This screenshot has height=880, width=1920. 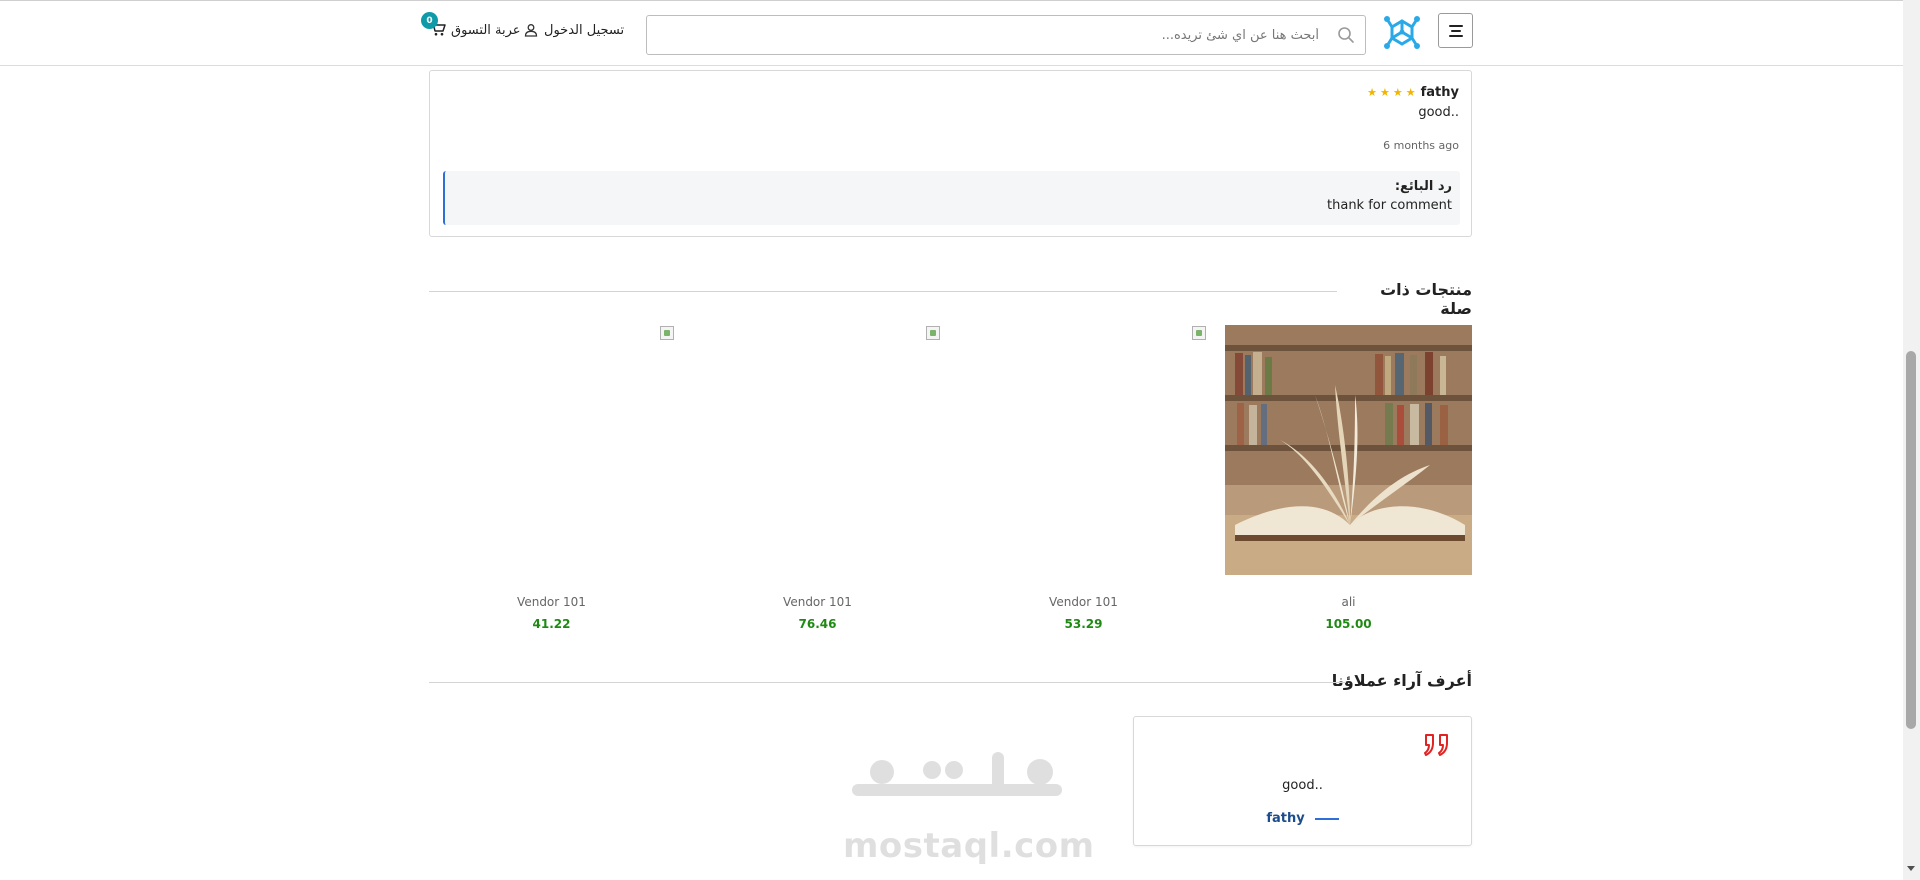 I want to click on rating-stars: ★ ★ ★ ★, so click(x=1391, y=92).